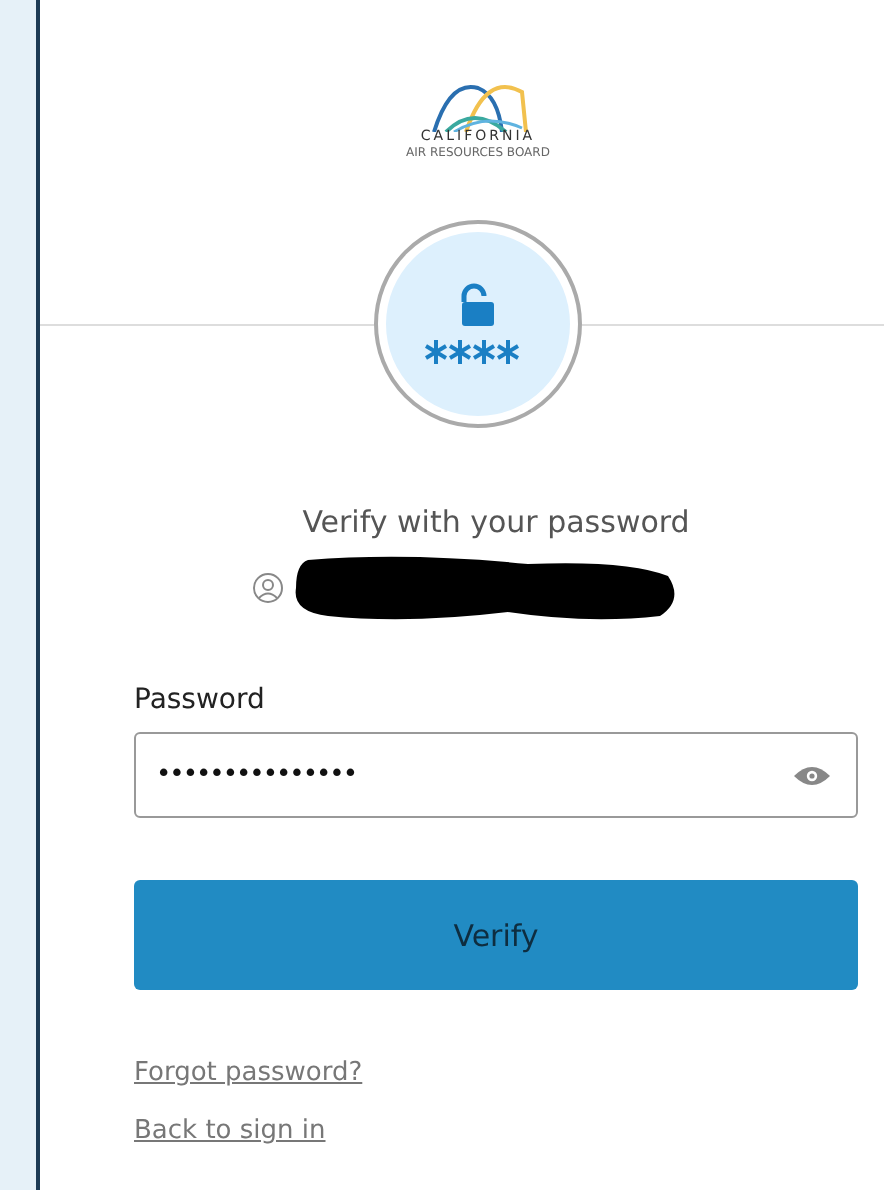  I want to click on eye-icon, so click(812, 776).